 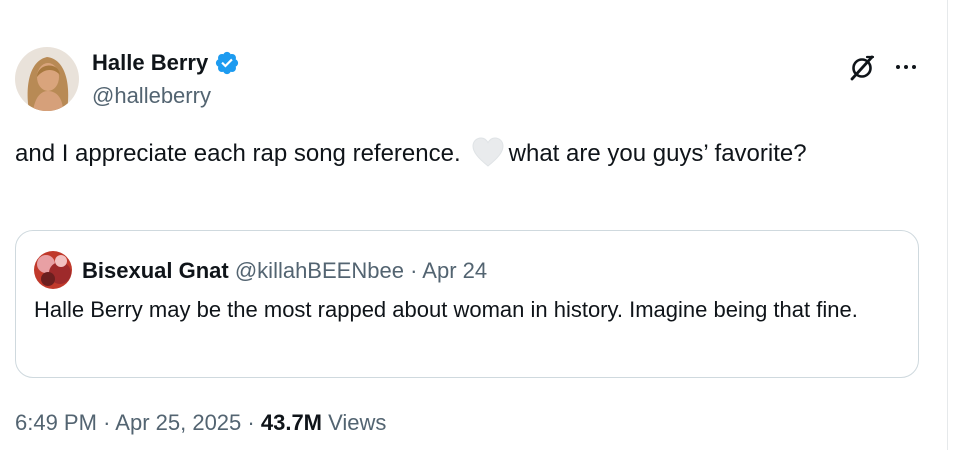 I want to click on views-count: 43.7M, so click(x=291, y=422).